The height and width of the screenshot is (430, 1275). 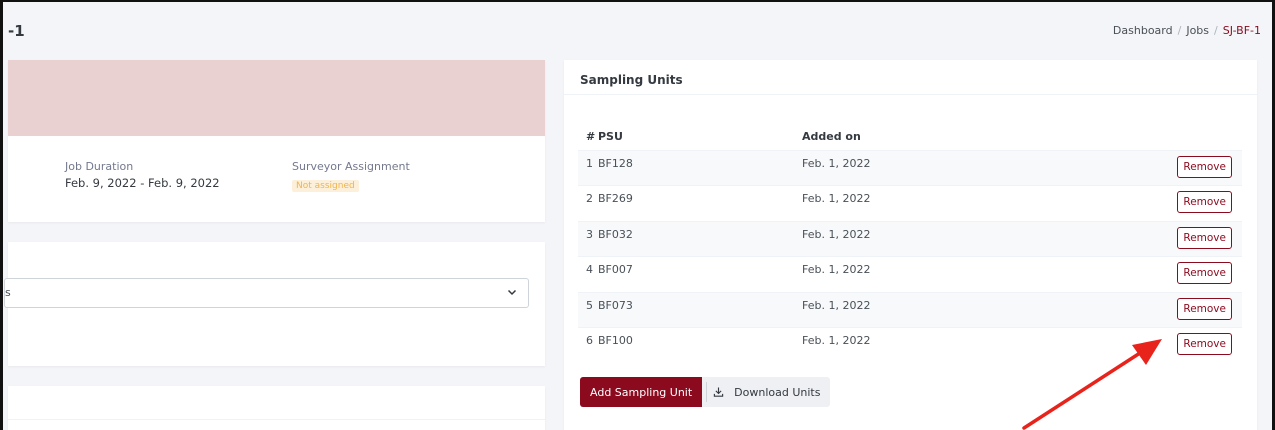 What do you see at coordinates (700, 238) in the screenshot?
I see `row-psu: BF032` at bounding box center [700, 238].